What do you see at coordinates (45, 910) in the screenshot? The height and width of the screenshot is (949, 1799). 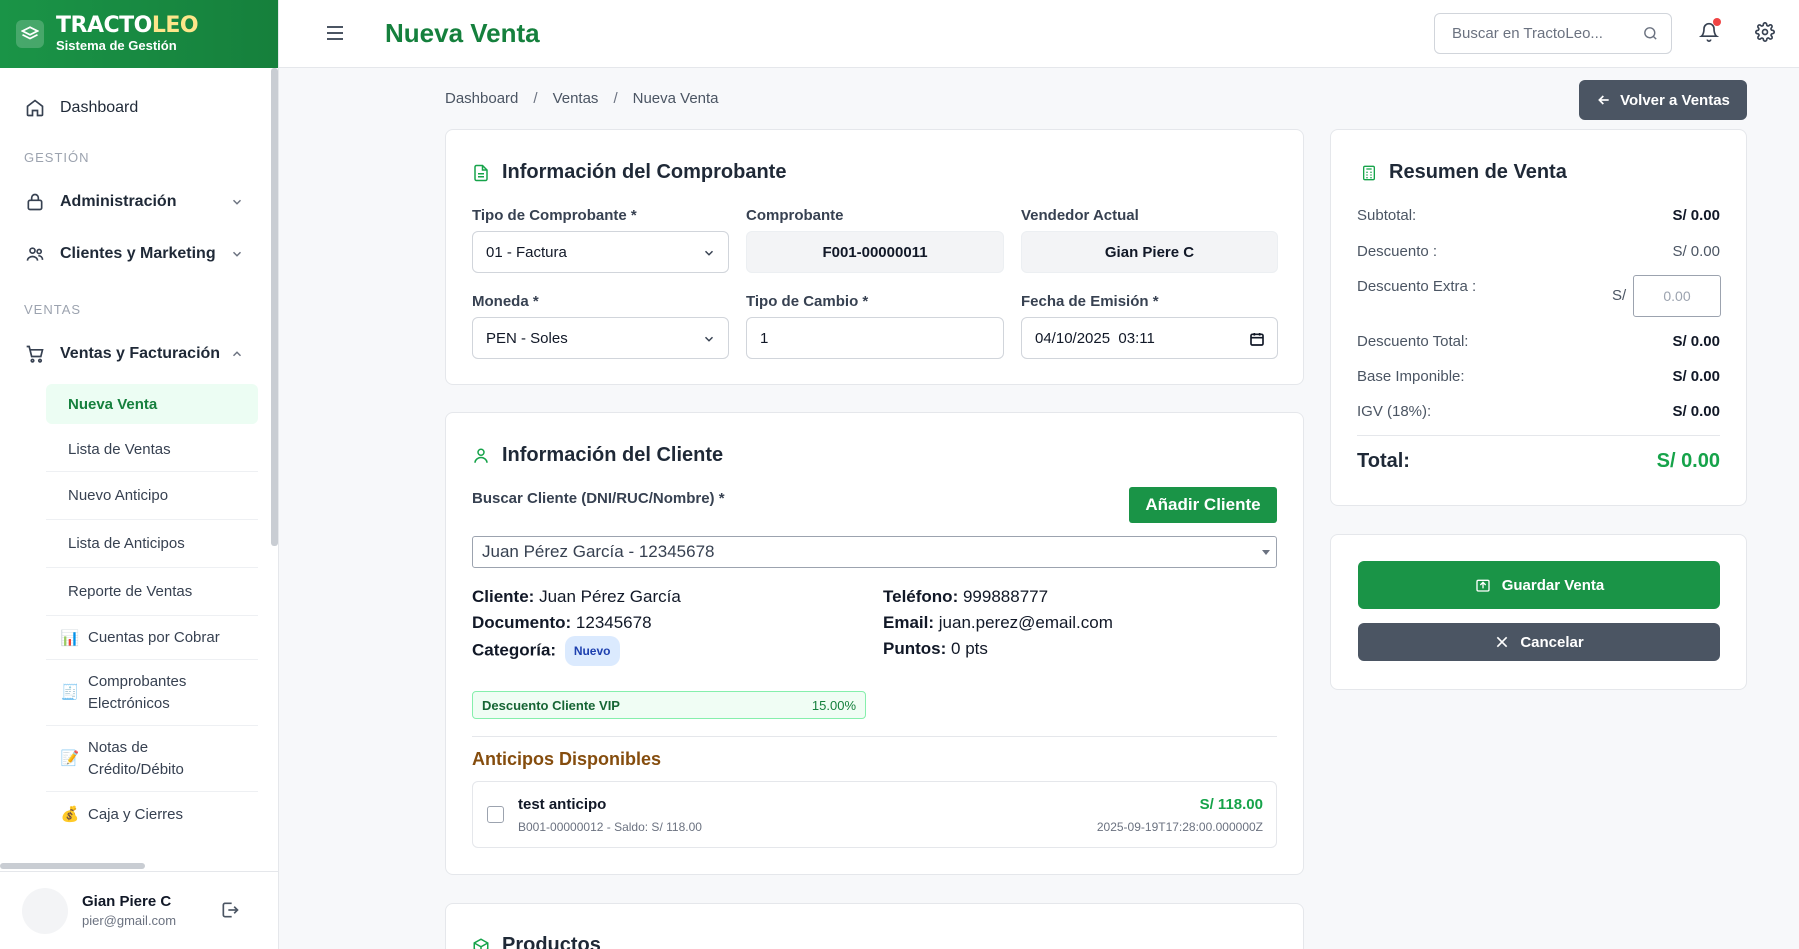 I see `avatar` at bounding box center [45, 910].